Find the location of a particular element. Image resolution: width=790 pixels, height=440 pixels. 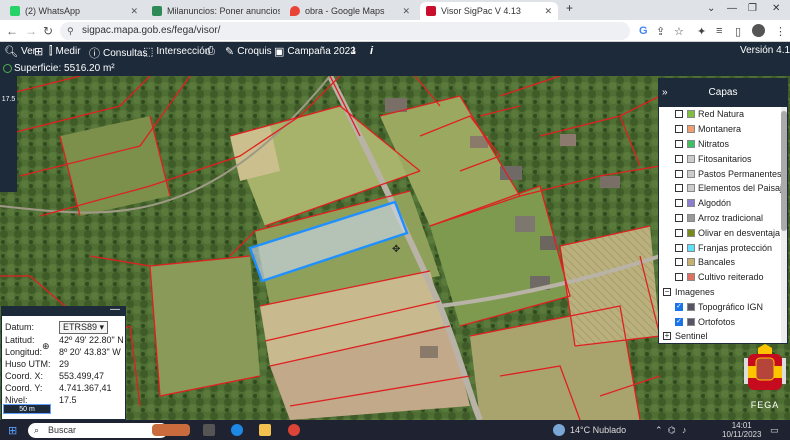

network-icon: ⌬ is located at coordinates (672, 430).